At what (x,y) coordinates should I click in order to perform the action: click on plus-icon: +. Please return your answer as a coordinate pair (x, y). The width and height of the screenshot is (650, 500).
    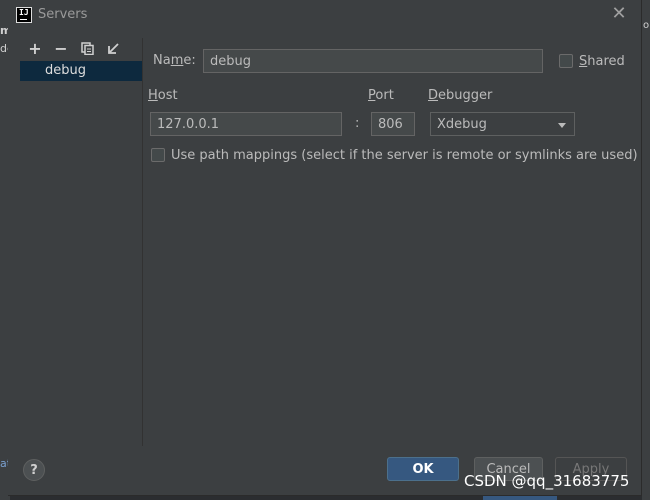
    Looking at the image, I should click on (35, 48).